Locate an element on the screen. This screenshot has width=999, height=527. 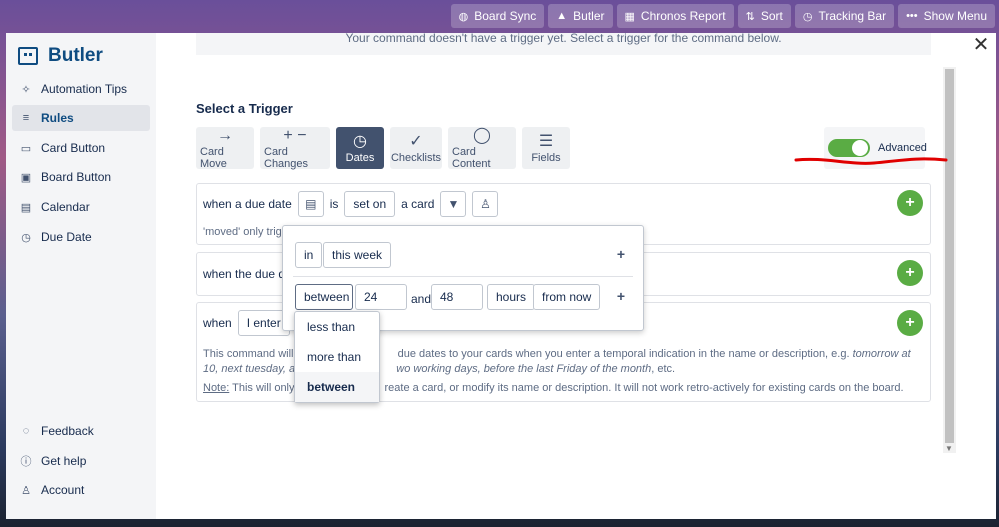
chronos-report-button: ▦ Chronos Report is located at coordinates (675, 16).